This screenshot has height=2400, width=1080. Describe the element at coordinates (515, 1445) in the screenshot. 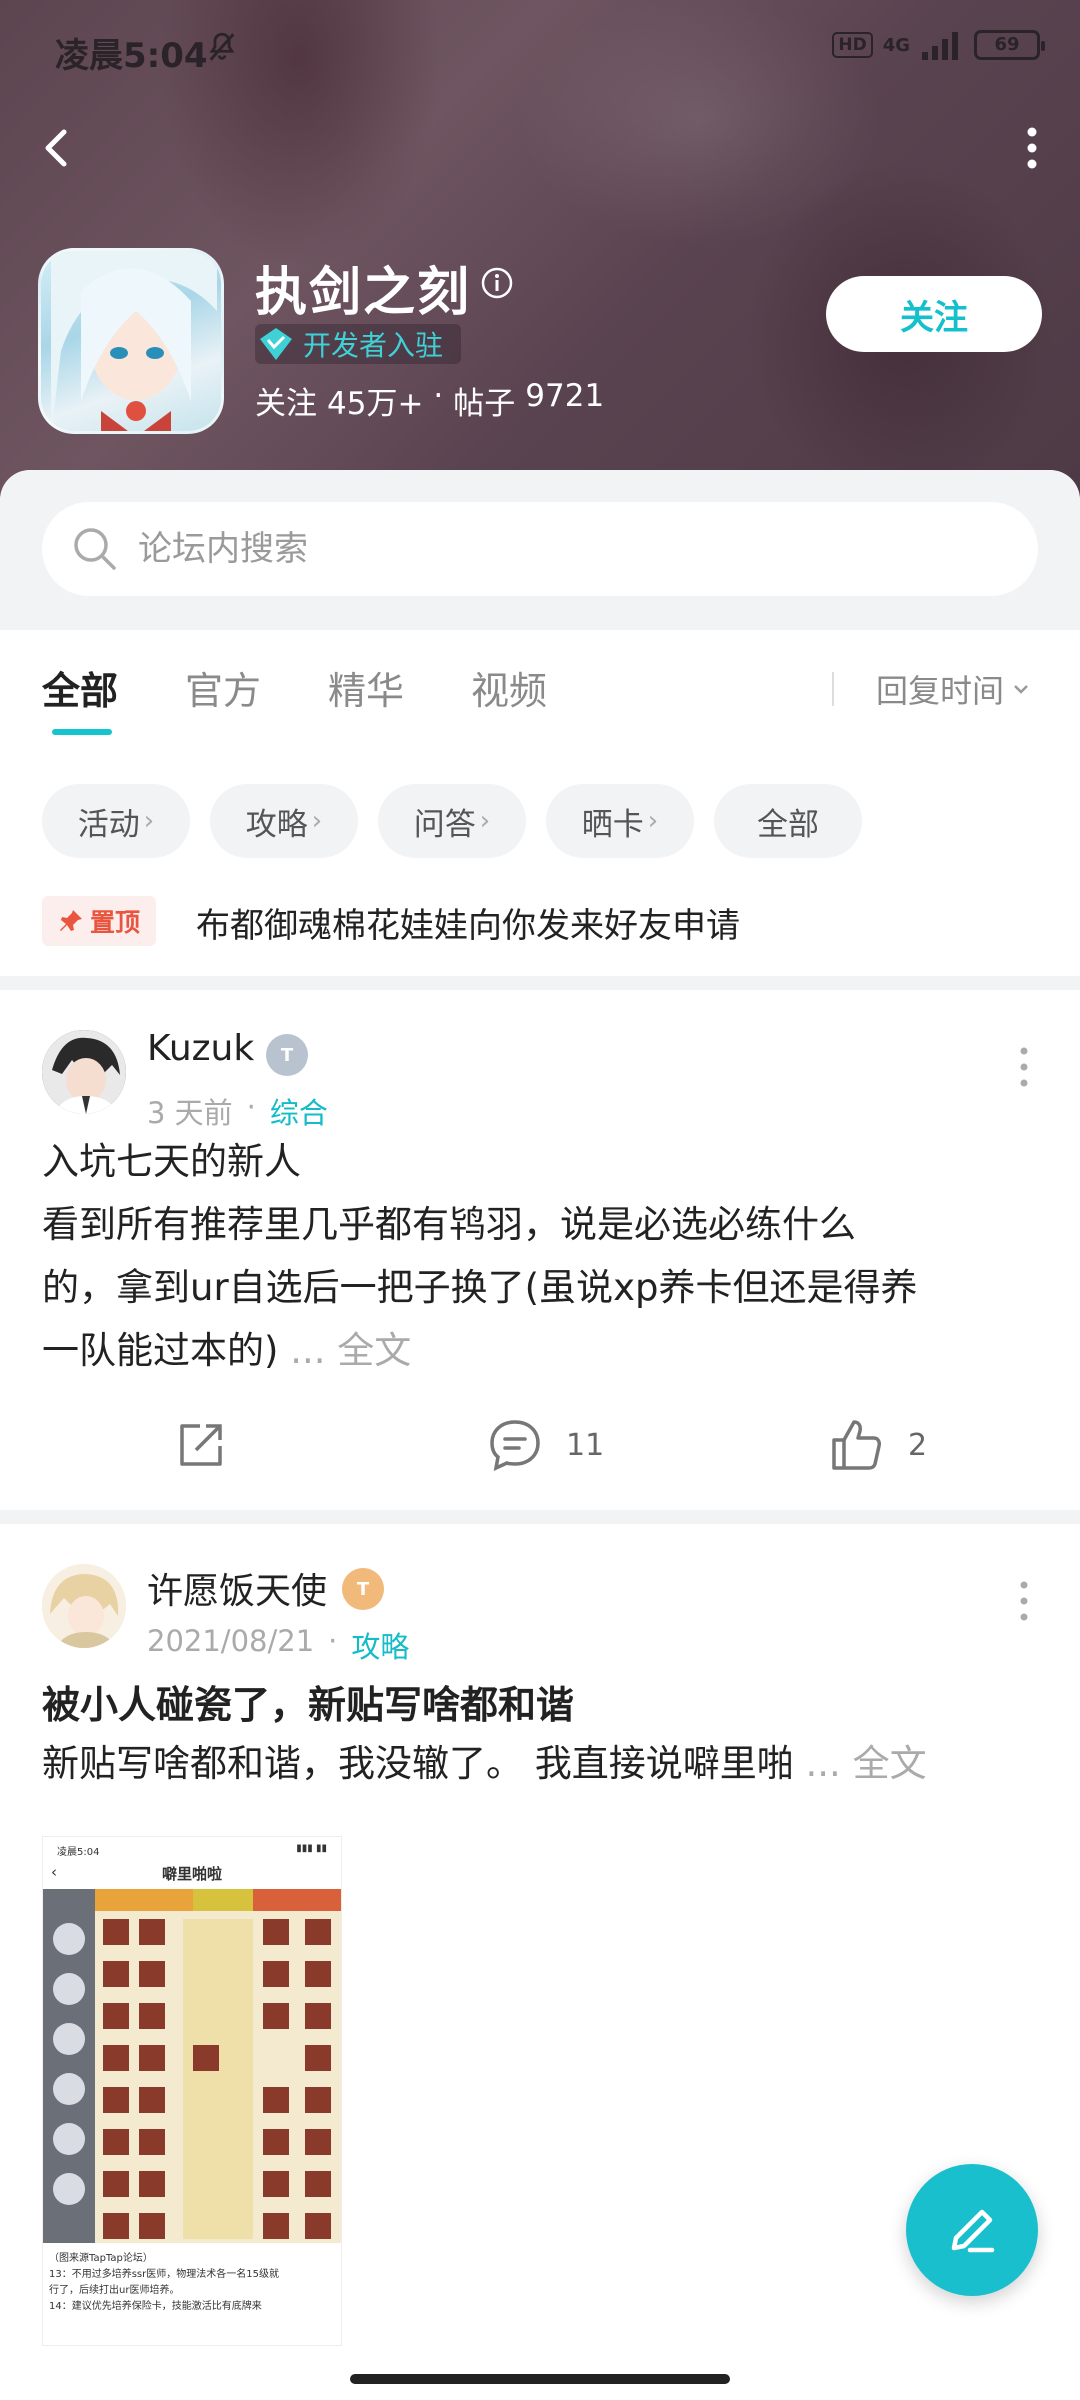

I see `comment-icon` at that location.